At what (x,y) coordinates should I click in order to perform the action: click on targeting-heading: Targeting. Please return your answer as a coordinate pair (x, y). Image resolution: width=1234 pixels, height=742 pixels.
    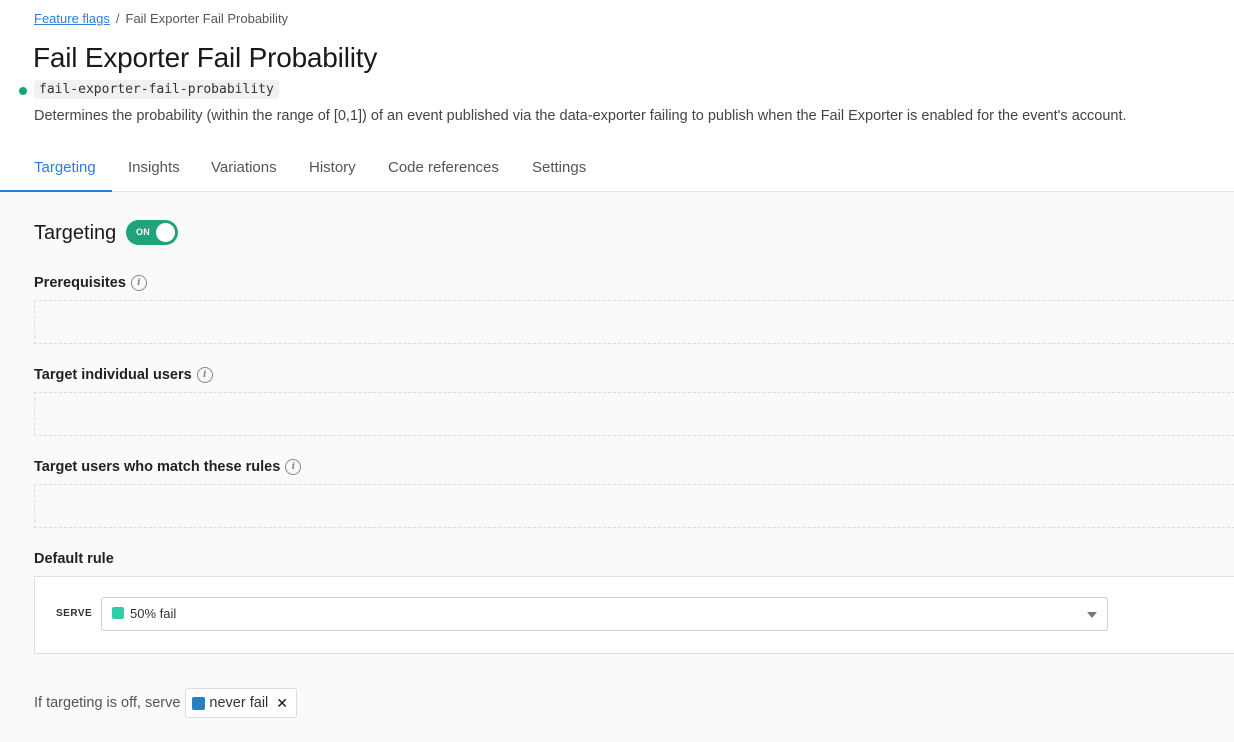
    Looking at the image, I should click on (75, 233).